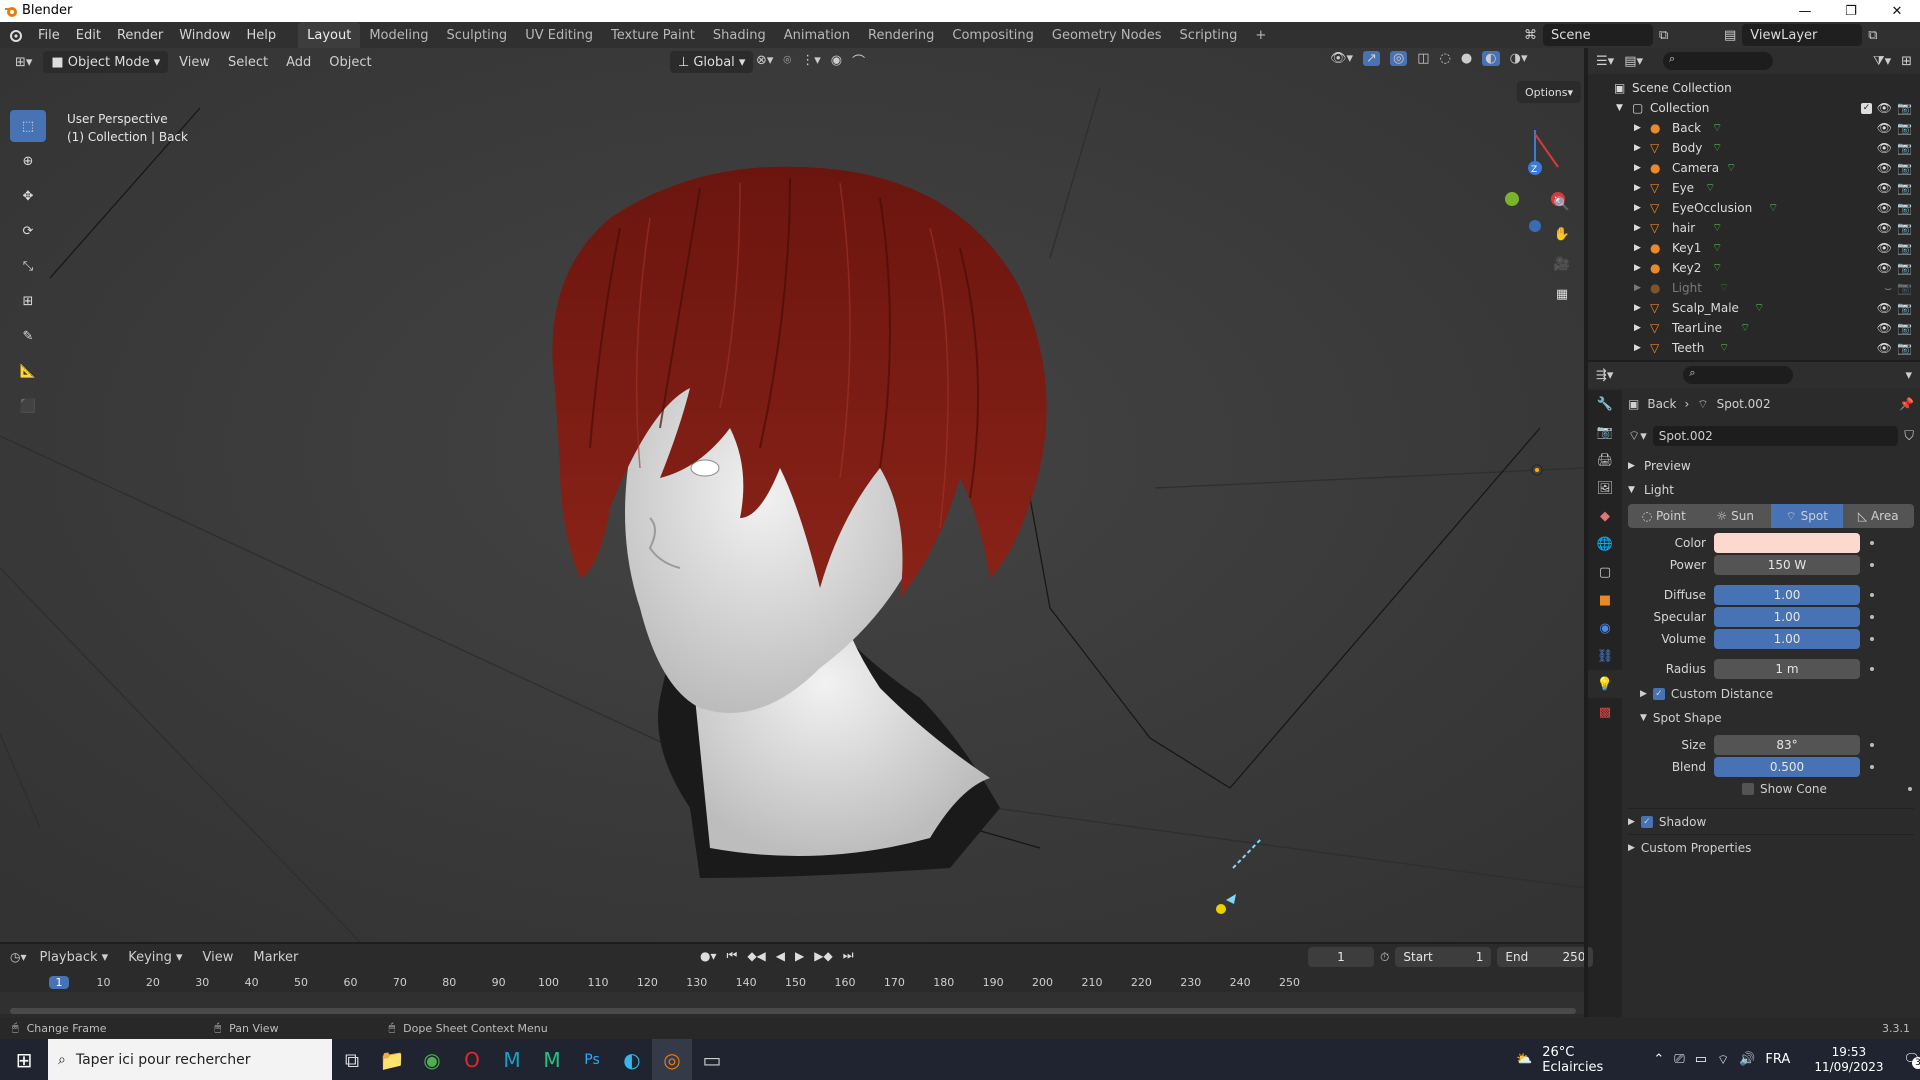 This screenshot has width=1920, height=1080. What do you see at coordinates (1787, 565) in the screenshot?
I see `power-field: 150 W` at bounding box center [1787, 565].